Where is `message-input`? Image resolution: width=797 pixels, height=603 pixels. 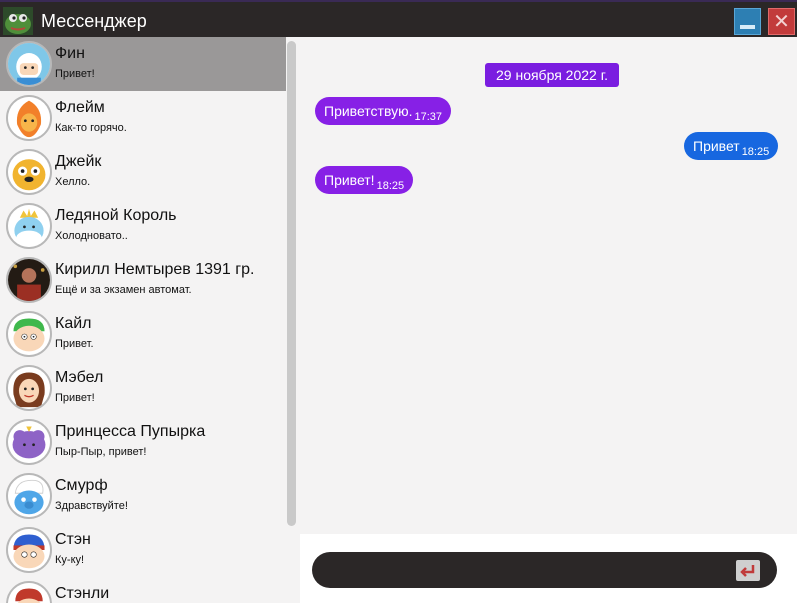 message-input is located at coordinates (544, 570).